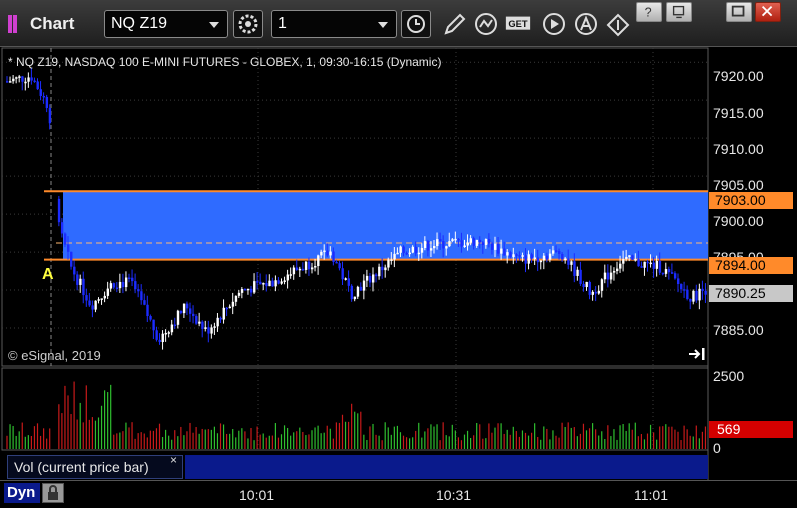 Image resolution: width=797 pixels, height=508 pixels. I want to click on volume-study-label: Vol (current price bar), so click(95, 467).